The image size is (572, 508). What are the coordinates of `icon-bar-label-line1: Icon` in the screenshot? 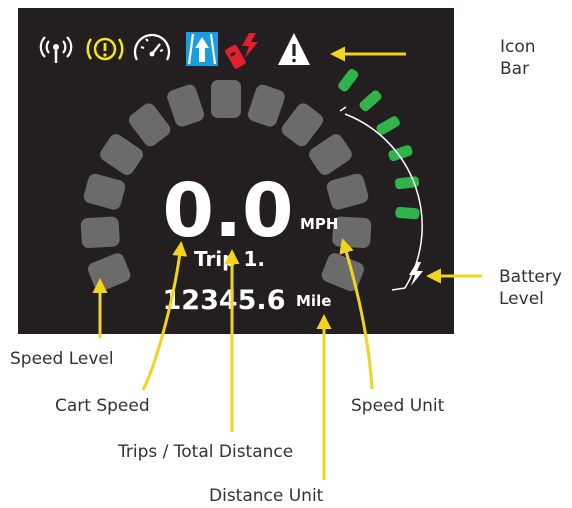 It's located at (518, 47).